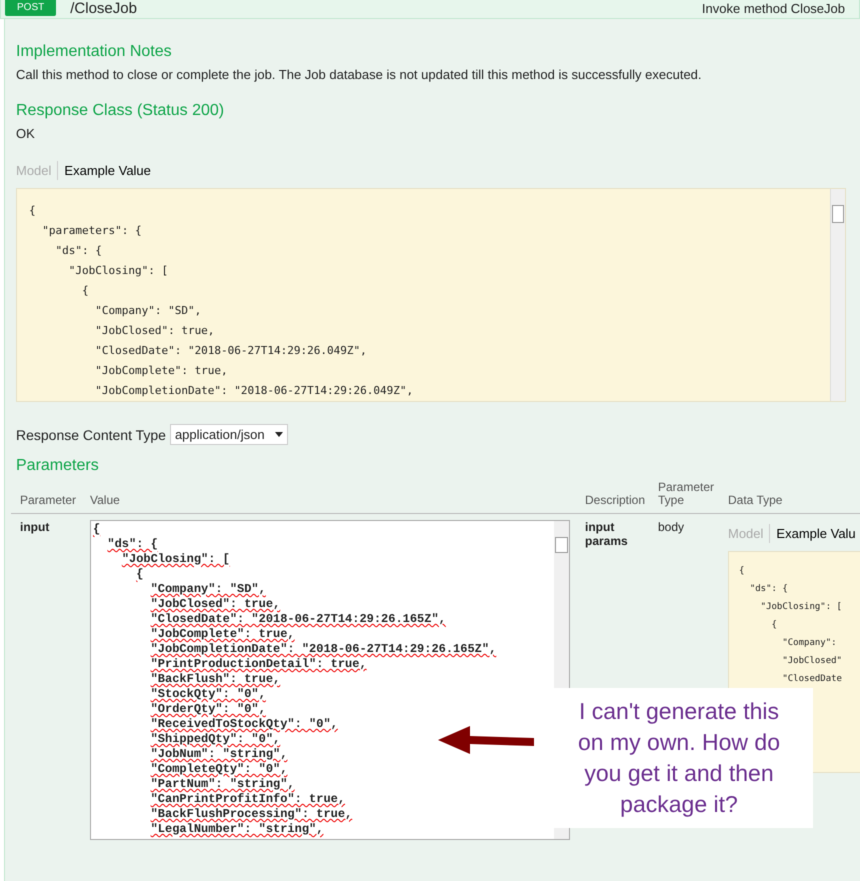 Image resolution: width=860 pixels, height=881 pixels. What do you see at coordinates (607, 534) in the screenshot?
I see `parameter-description: input params` at bounding box center [607, 534].